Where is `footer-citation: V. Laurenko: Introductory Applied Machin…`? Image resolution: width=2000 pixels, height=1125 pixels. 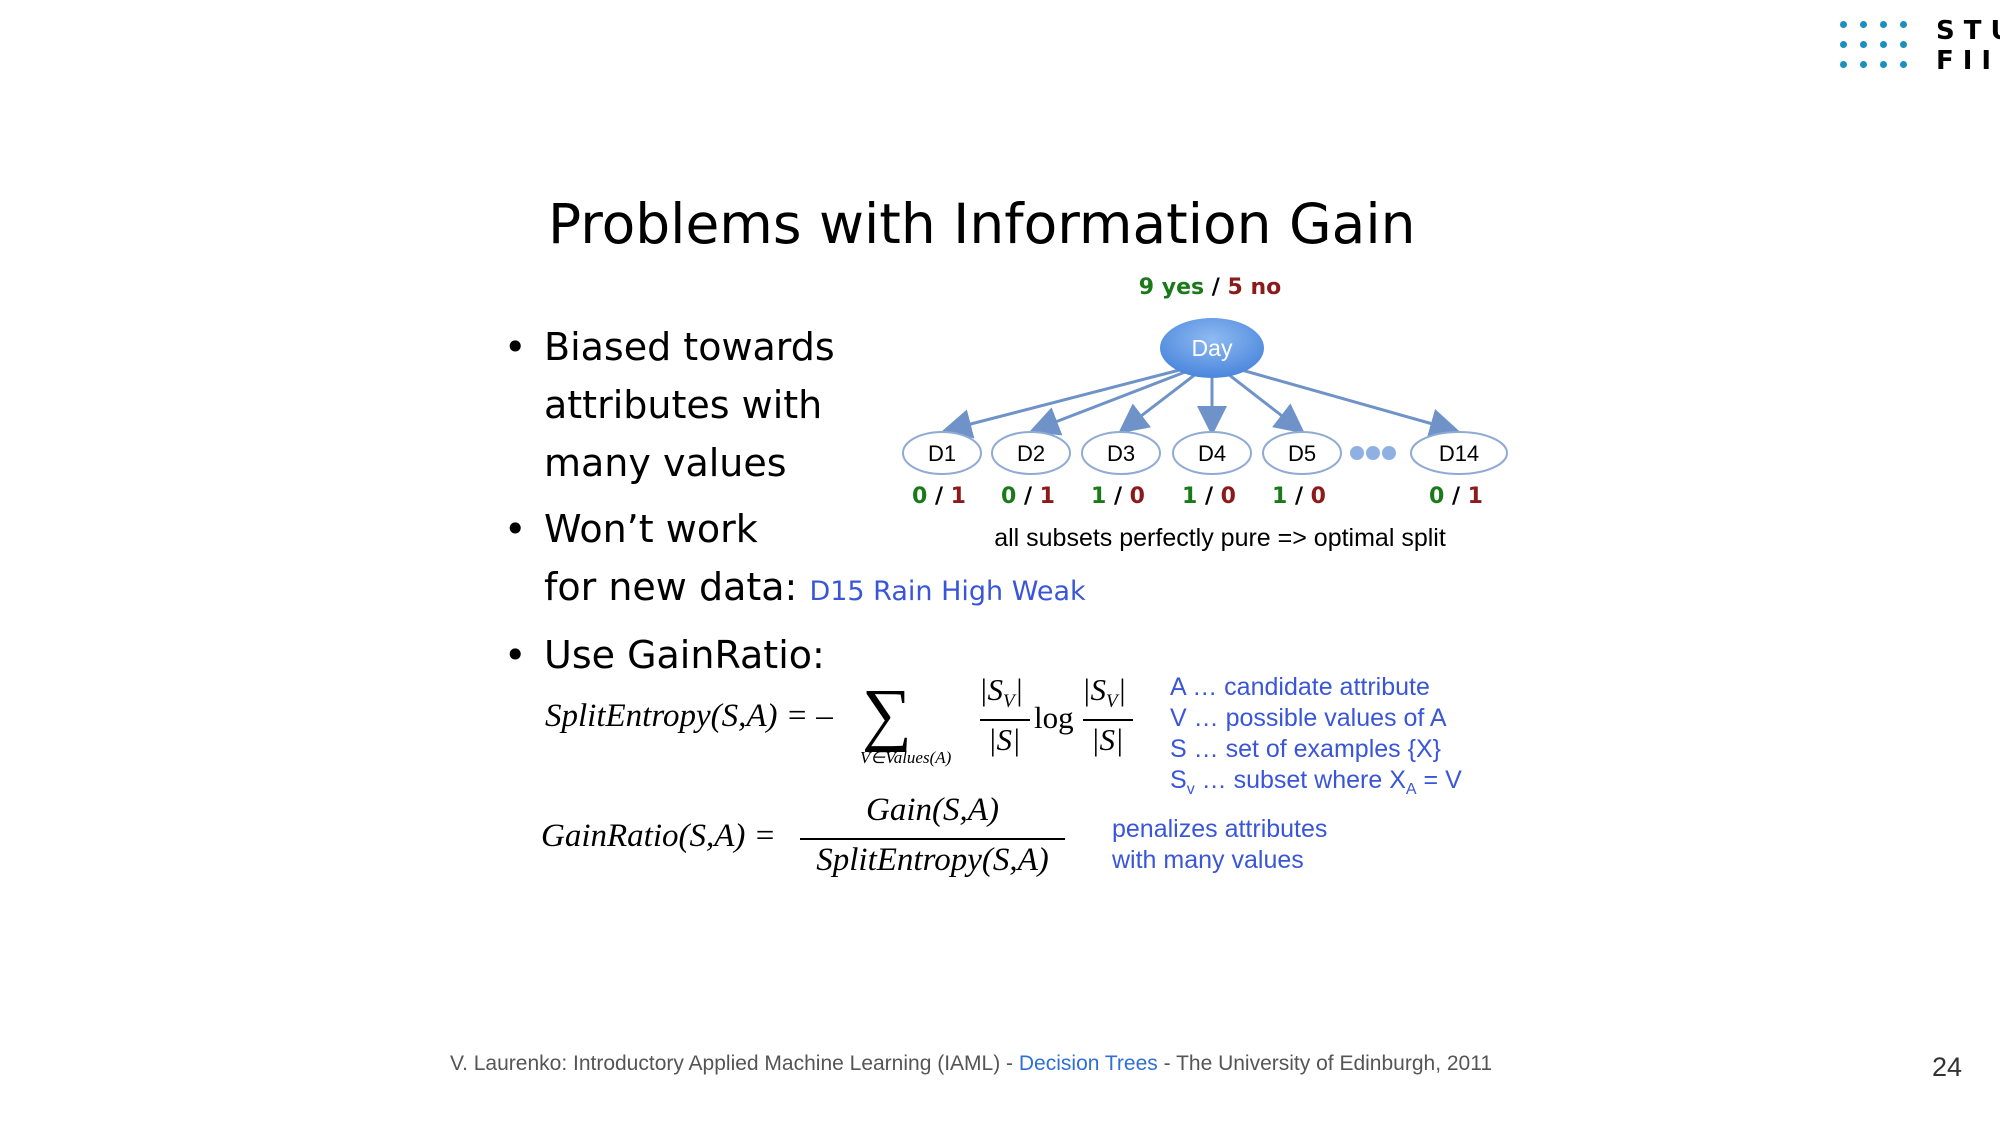 footer-citation: V. Laurenko: Introductory Applied Machin… is located at coordinates (971, 1064).